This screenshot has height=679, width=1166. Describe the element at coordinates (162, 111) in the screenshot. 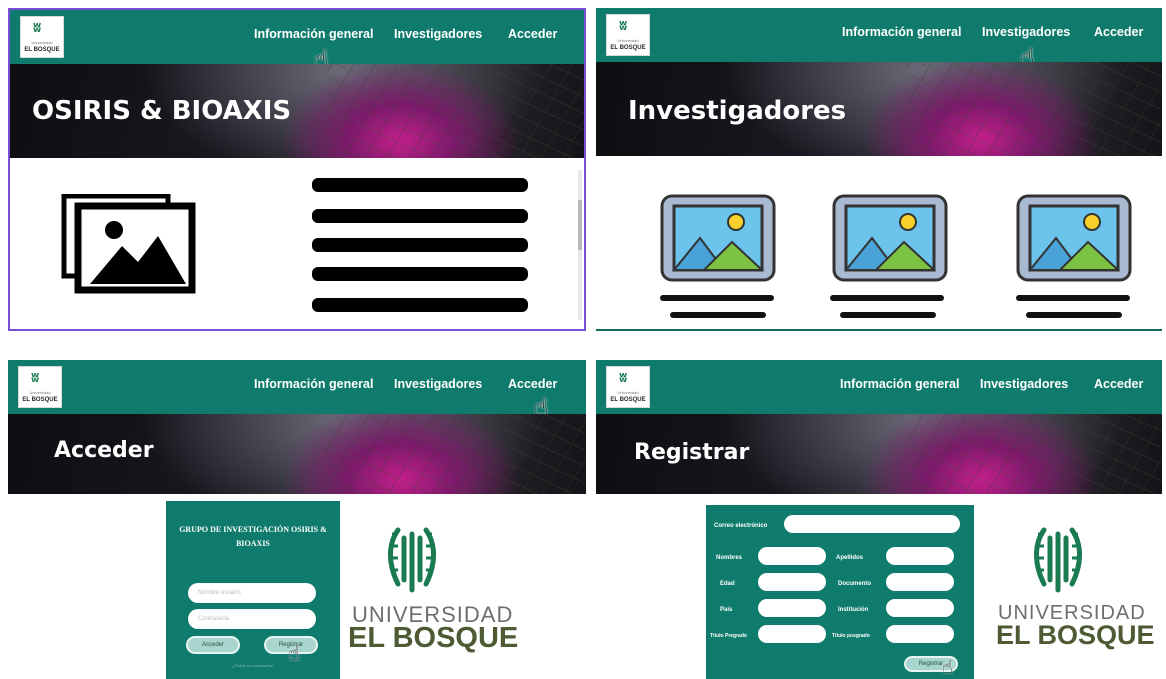

I see `banner-title: OSIRIS & BIOAXIS` at that location.